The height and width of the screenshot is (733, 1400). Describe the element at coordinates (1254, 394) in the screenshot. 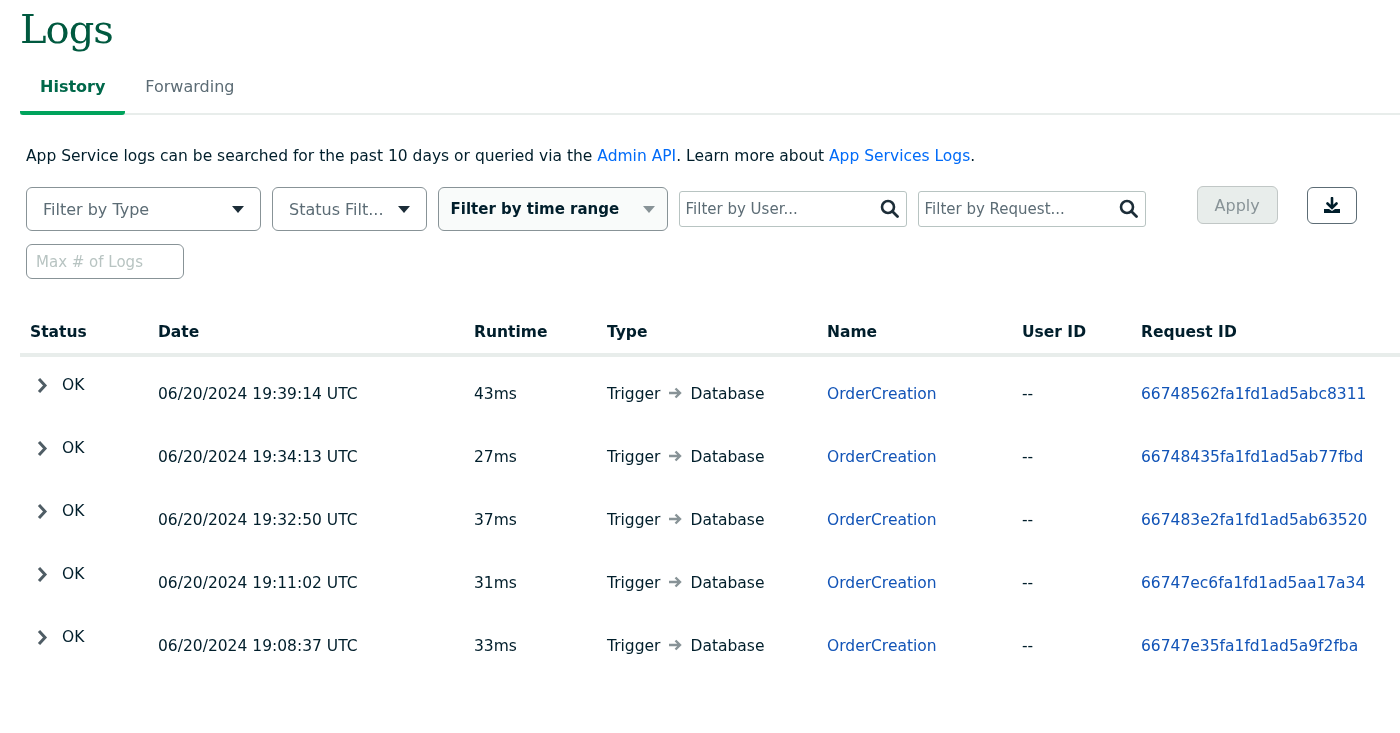

I see `request-id-link: 66748562fa1fd1ad5abc8311` at that location.